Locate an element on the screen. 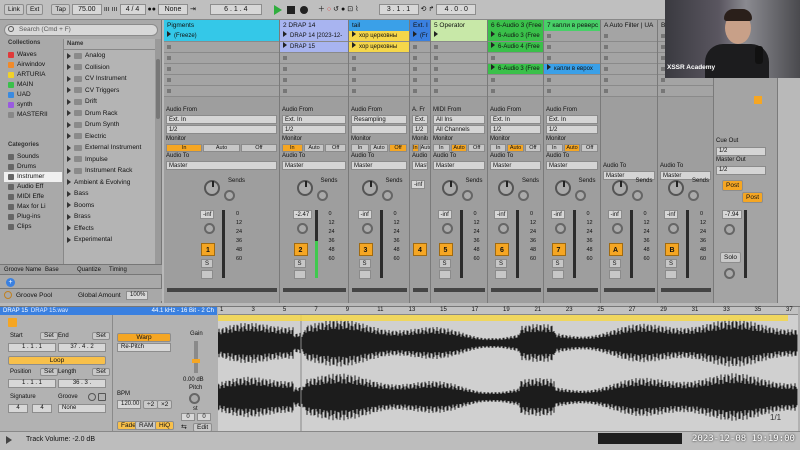 The image size is (800, 450). cue-volume-knob is located at coordinates (729, 273).